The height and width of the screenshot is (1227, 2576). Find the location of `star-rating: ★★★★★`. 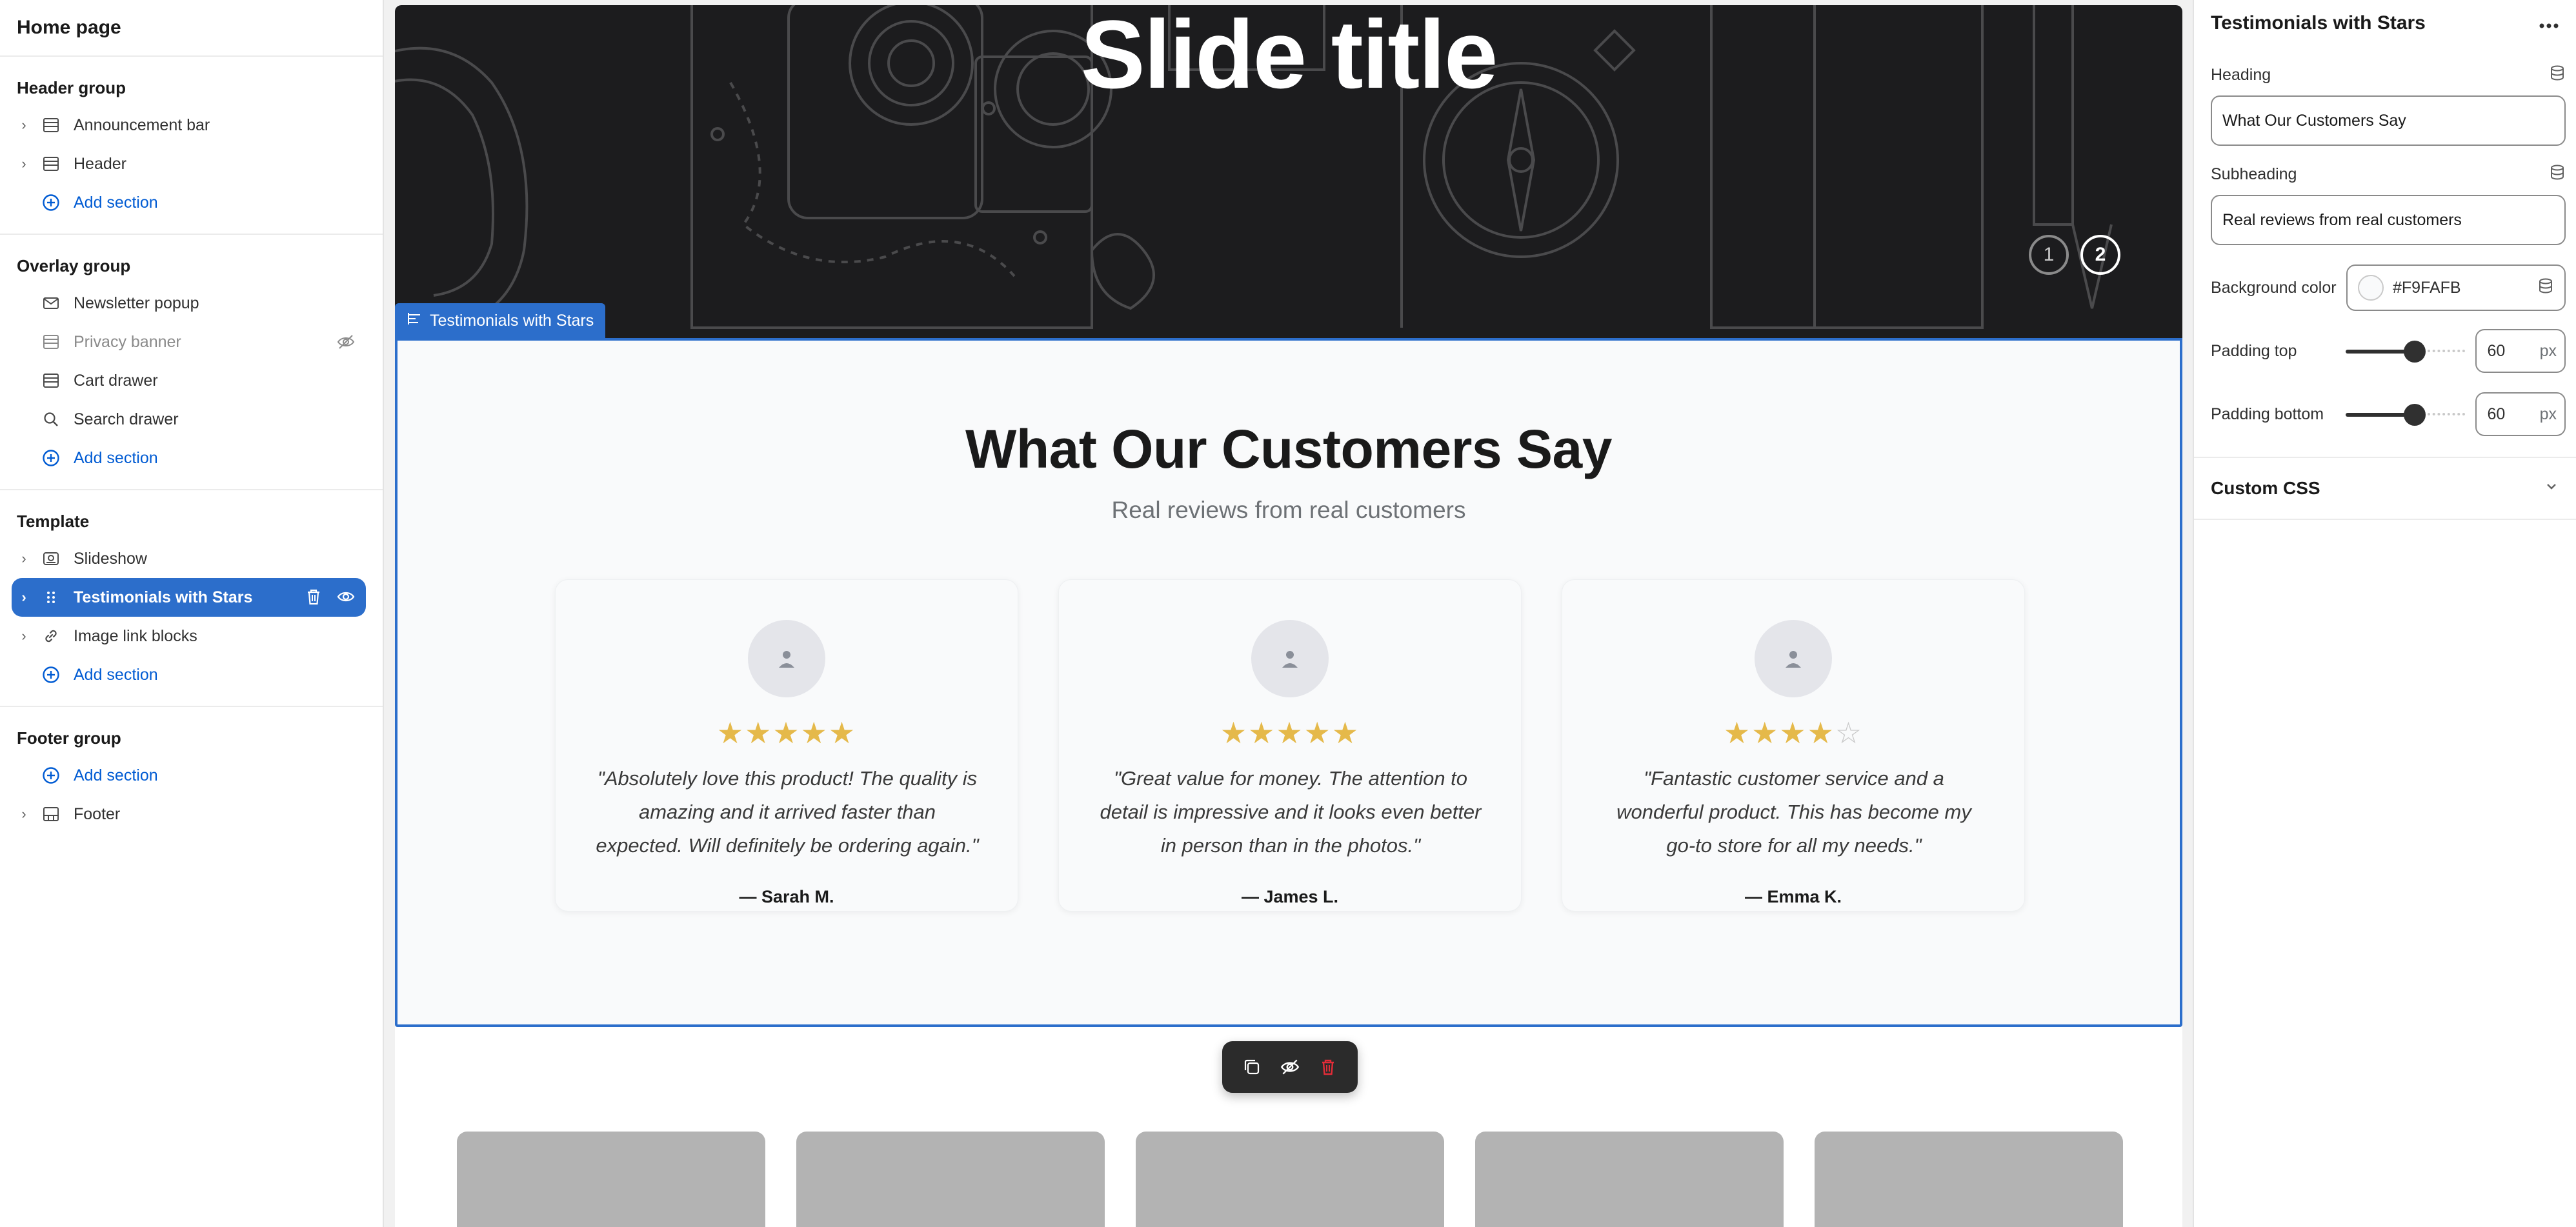

star-rating: ★★★★★ is located at coordinates (1290, 732).